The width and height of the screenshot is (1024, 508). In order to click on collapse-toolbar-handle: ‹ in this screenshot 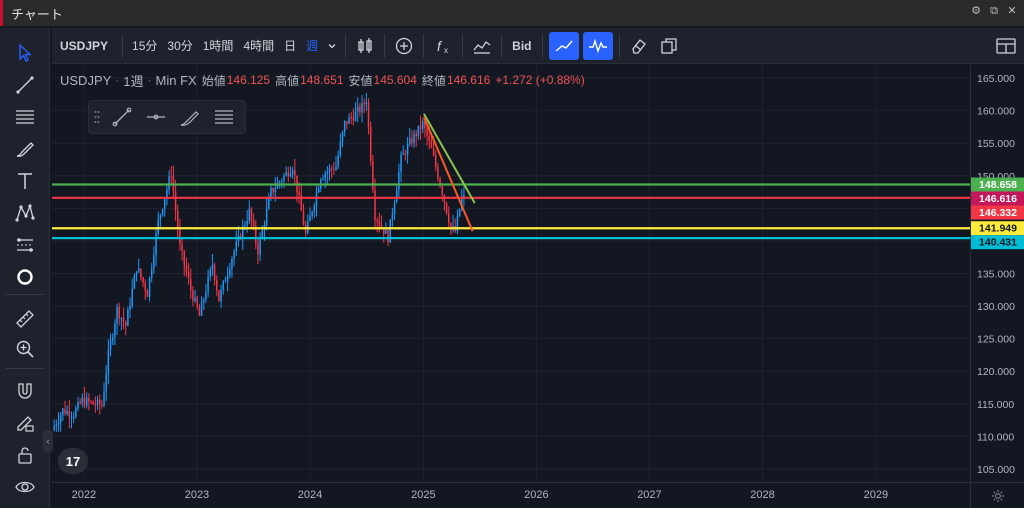, I will do `click(48, 441)`.